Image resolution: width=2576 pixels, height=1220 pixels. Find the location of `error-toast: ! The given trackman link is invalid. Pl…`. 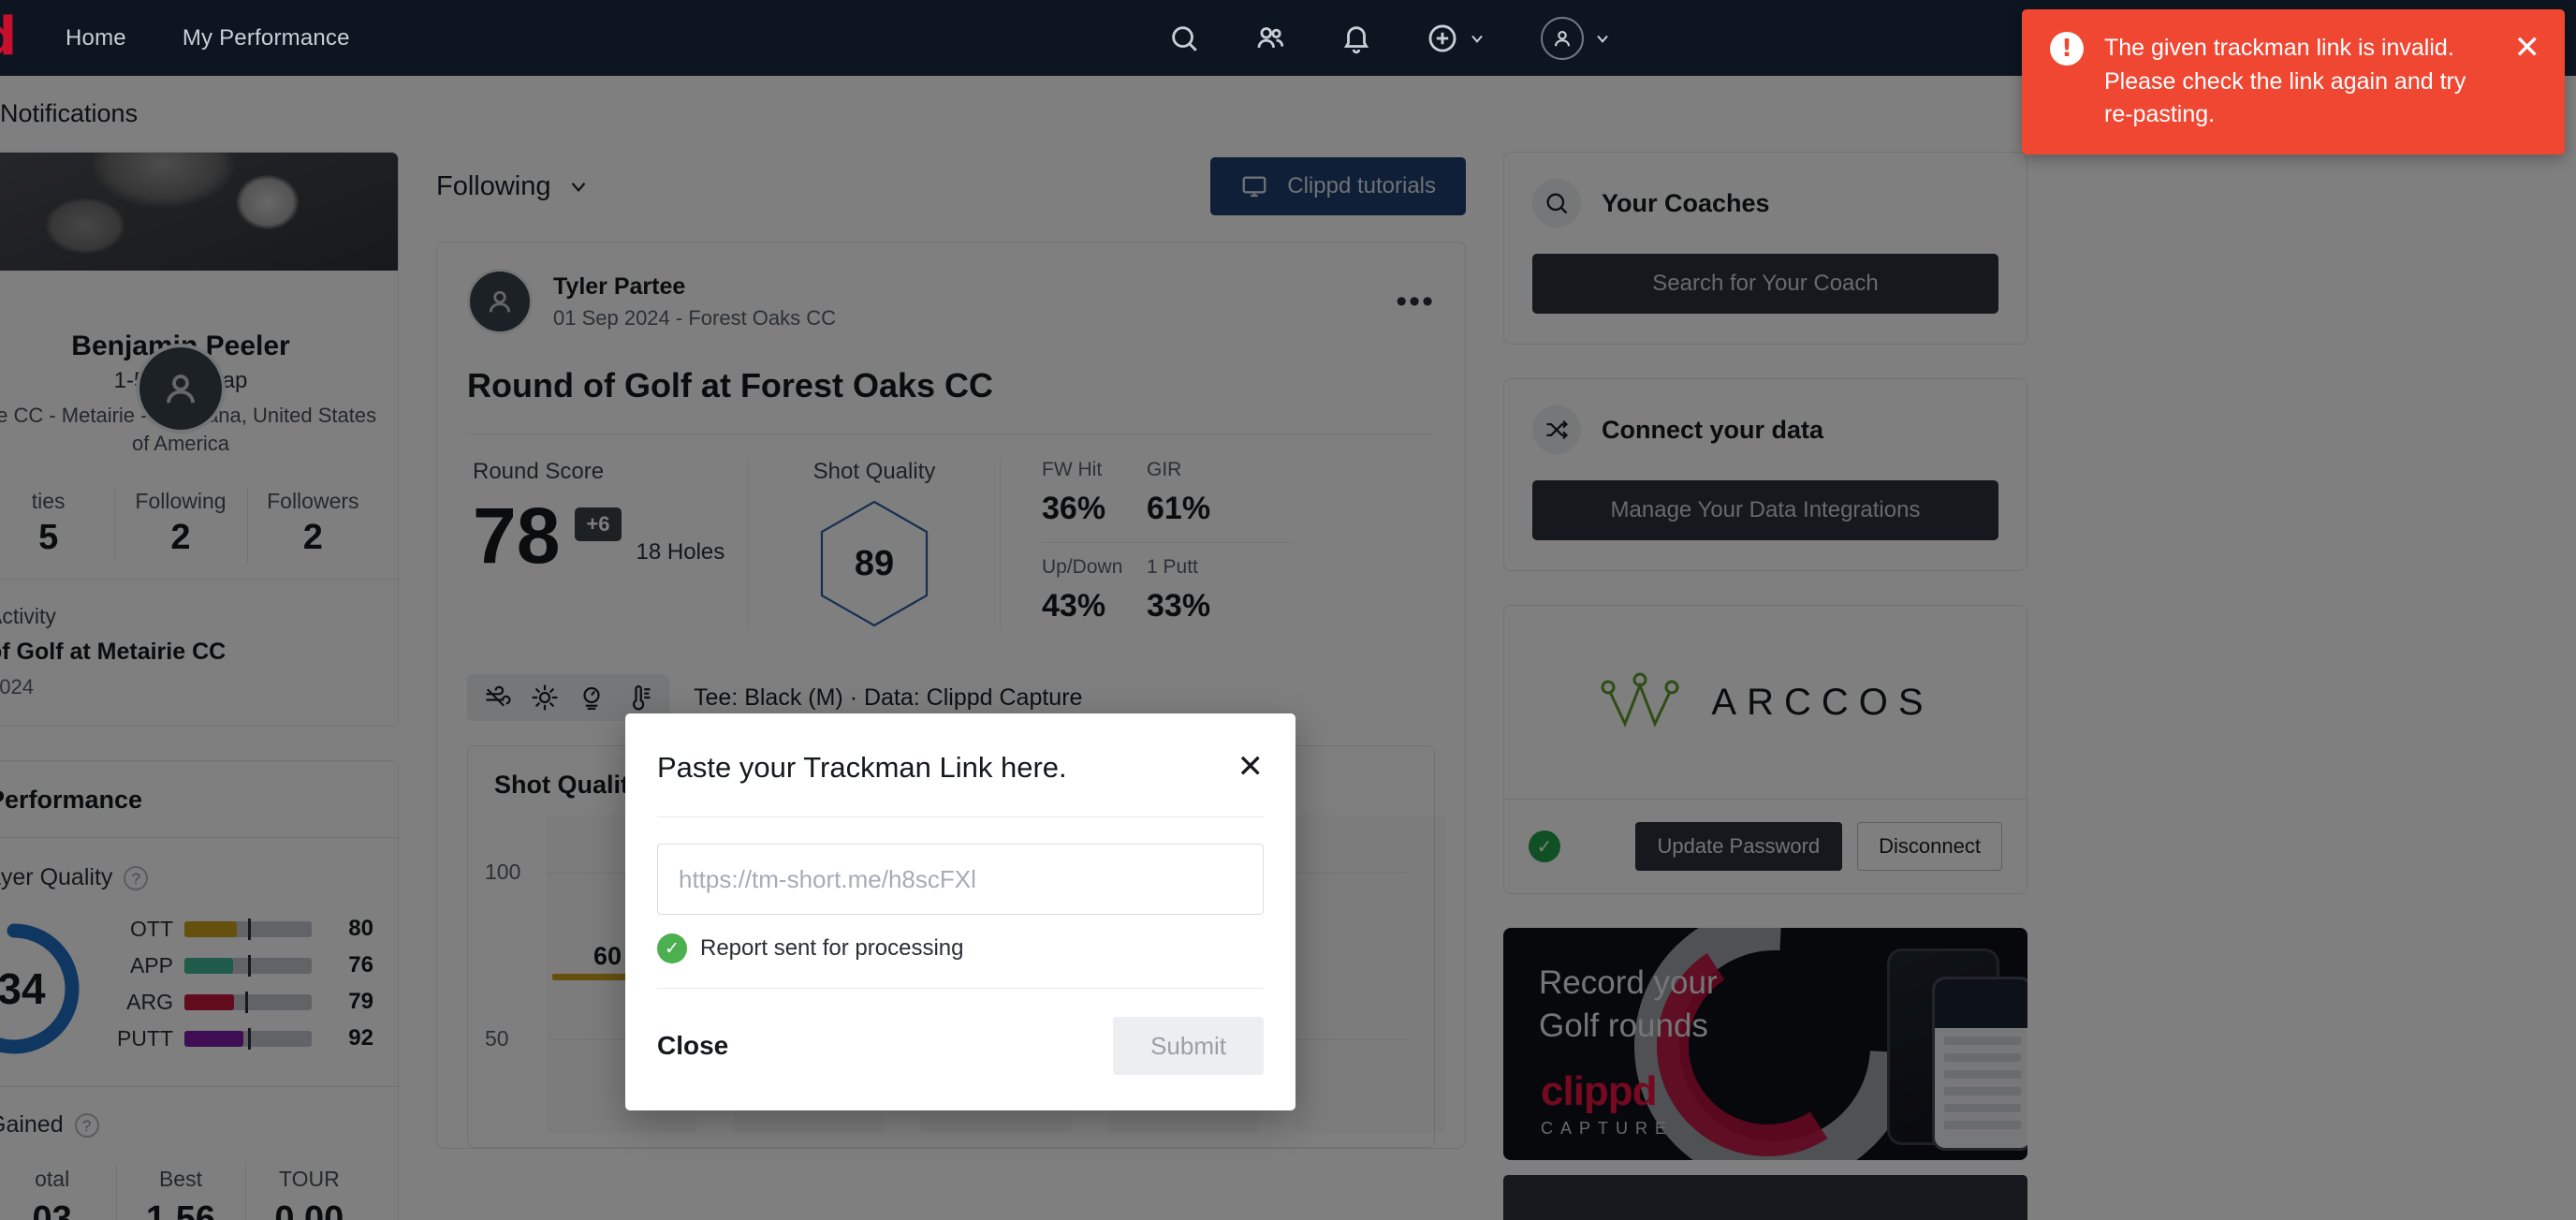

error-toast: ! The given trackman link is invalid. Pl… is located at coordinates (2293, 81).